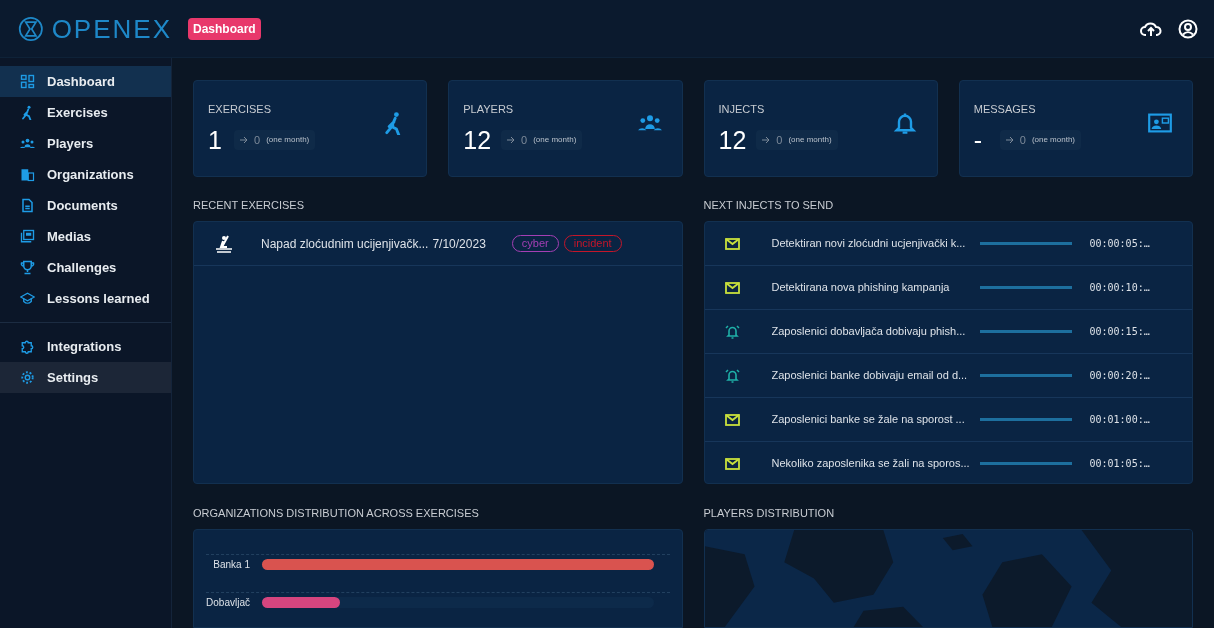  I want to click on sidebar-item: Organizations, so click(85, 174).